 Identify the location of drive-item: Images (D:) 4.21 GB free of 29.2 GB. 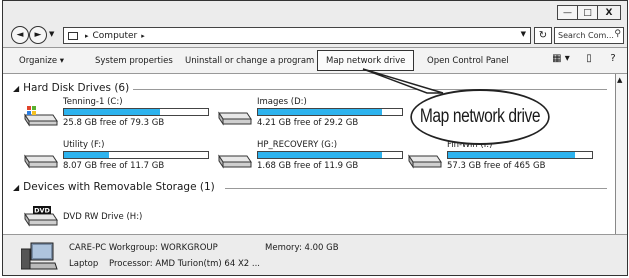
(317, 115).